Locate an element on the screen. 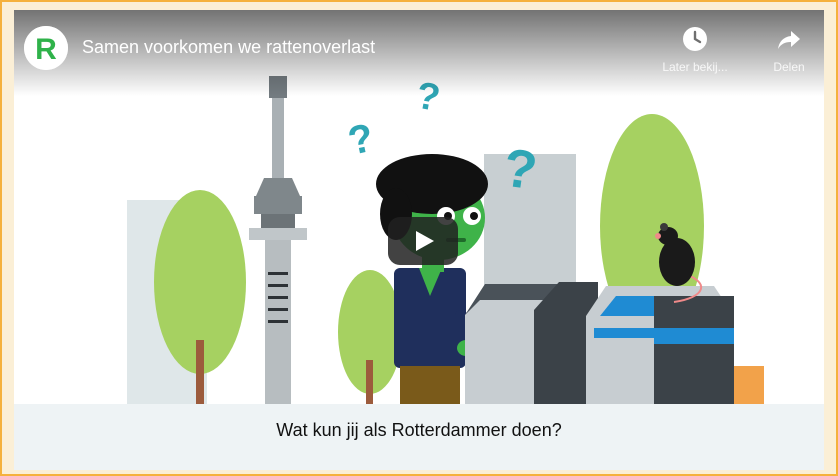 This screenshot has height=476, width=838. share-button: Delen is located at coordinates (784, 50).